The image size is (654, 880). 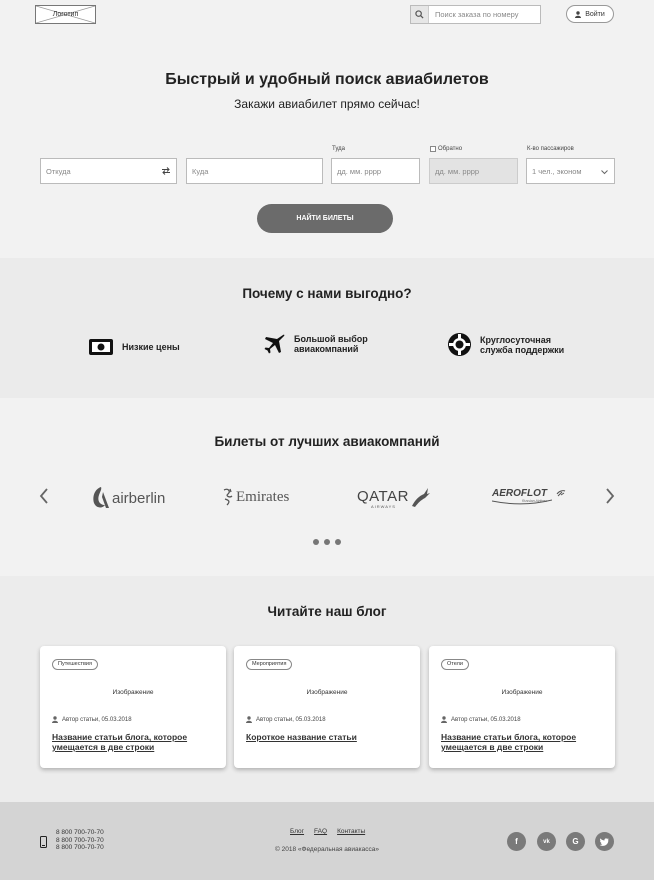 What do you see at coordinates (327, 104) in the screenshot?
I see `hero-subtitle: Закажи авиабилет прямо сейчас!` at bounding box center [327, 104].